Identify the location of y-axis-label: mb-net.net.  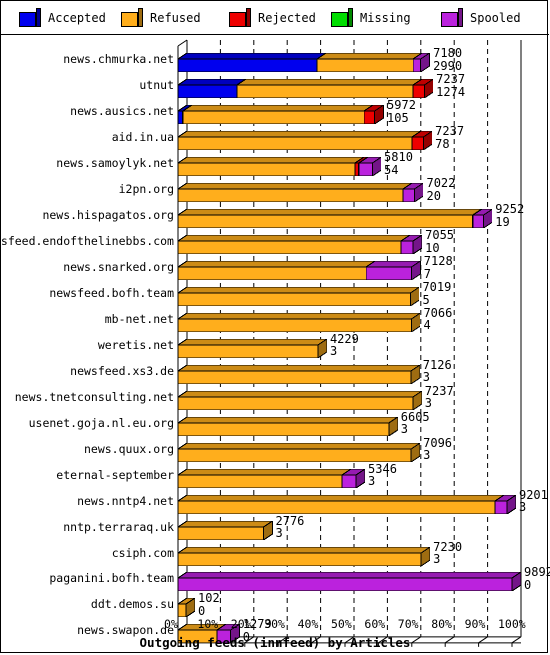
(139, 318).